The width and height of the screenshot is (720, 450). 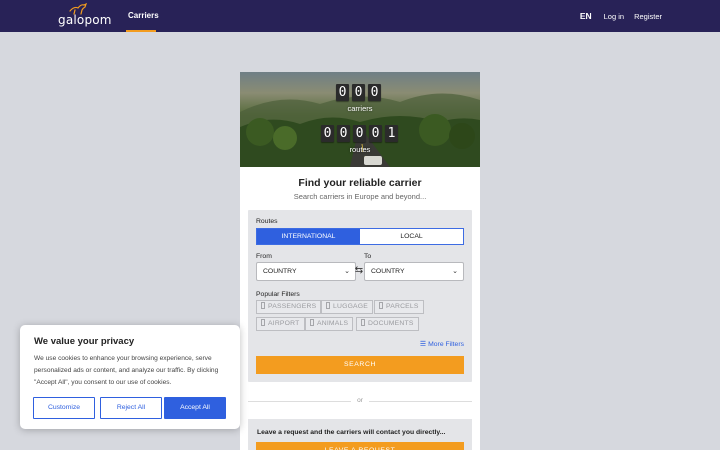 I want to click on filter-label: DOCUMENTS, so click(x=391, y=323).